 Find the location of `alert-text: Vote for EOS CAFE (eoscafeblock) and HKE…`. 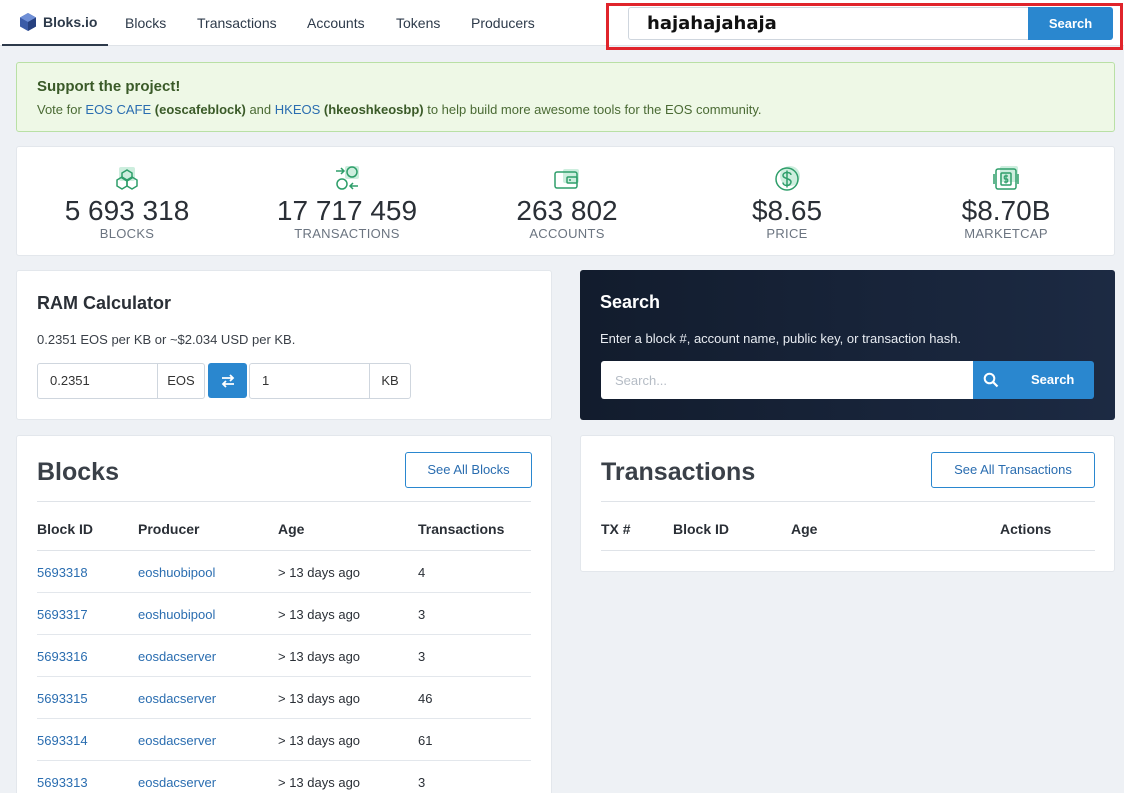

alert-text: Vote for EOS CAFE (eoscafeblock) and HKE… is located at coordinates (399, 109).